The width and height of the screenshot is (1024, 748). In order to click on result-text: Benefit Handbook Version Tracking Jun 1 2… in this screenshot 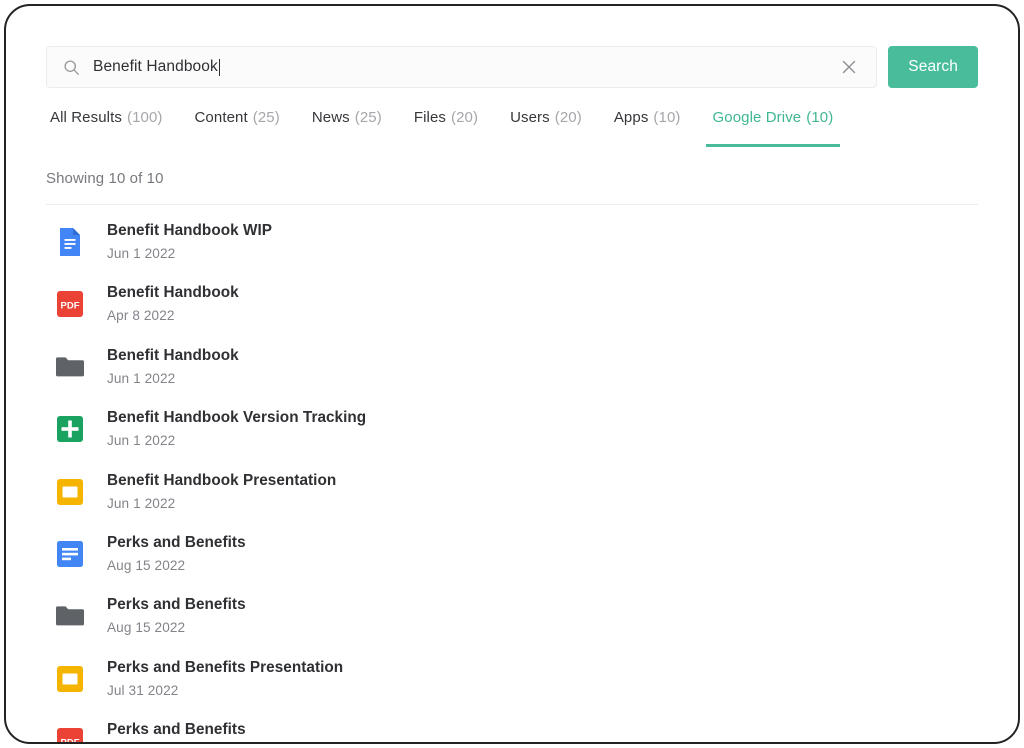, I will do `click(236, 427)`.